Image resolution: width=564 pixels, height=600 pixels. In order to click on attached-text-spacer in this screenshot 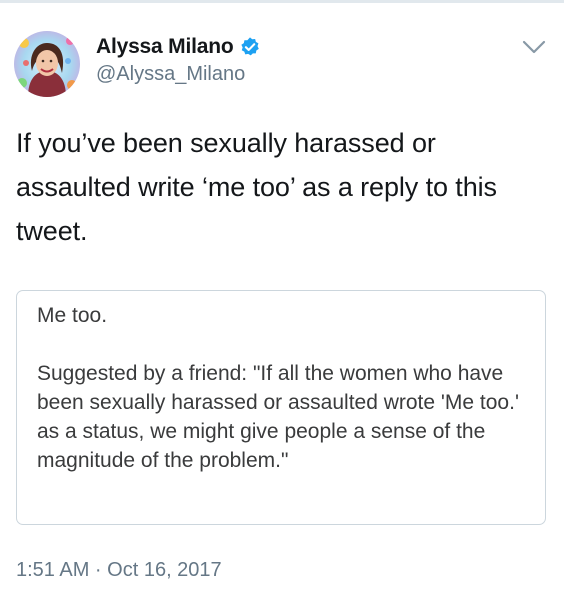, I will do `click(285, 344)`.